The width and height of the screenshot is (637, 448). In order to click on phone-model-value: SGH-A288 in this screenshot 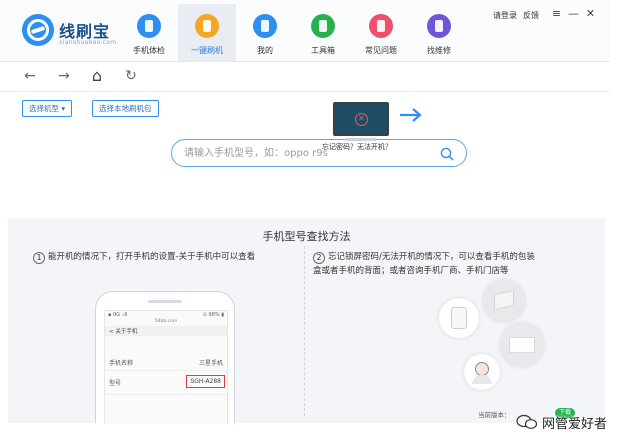, I will do `click(205, 381)`.